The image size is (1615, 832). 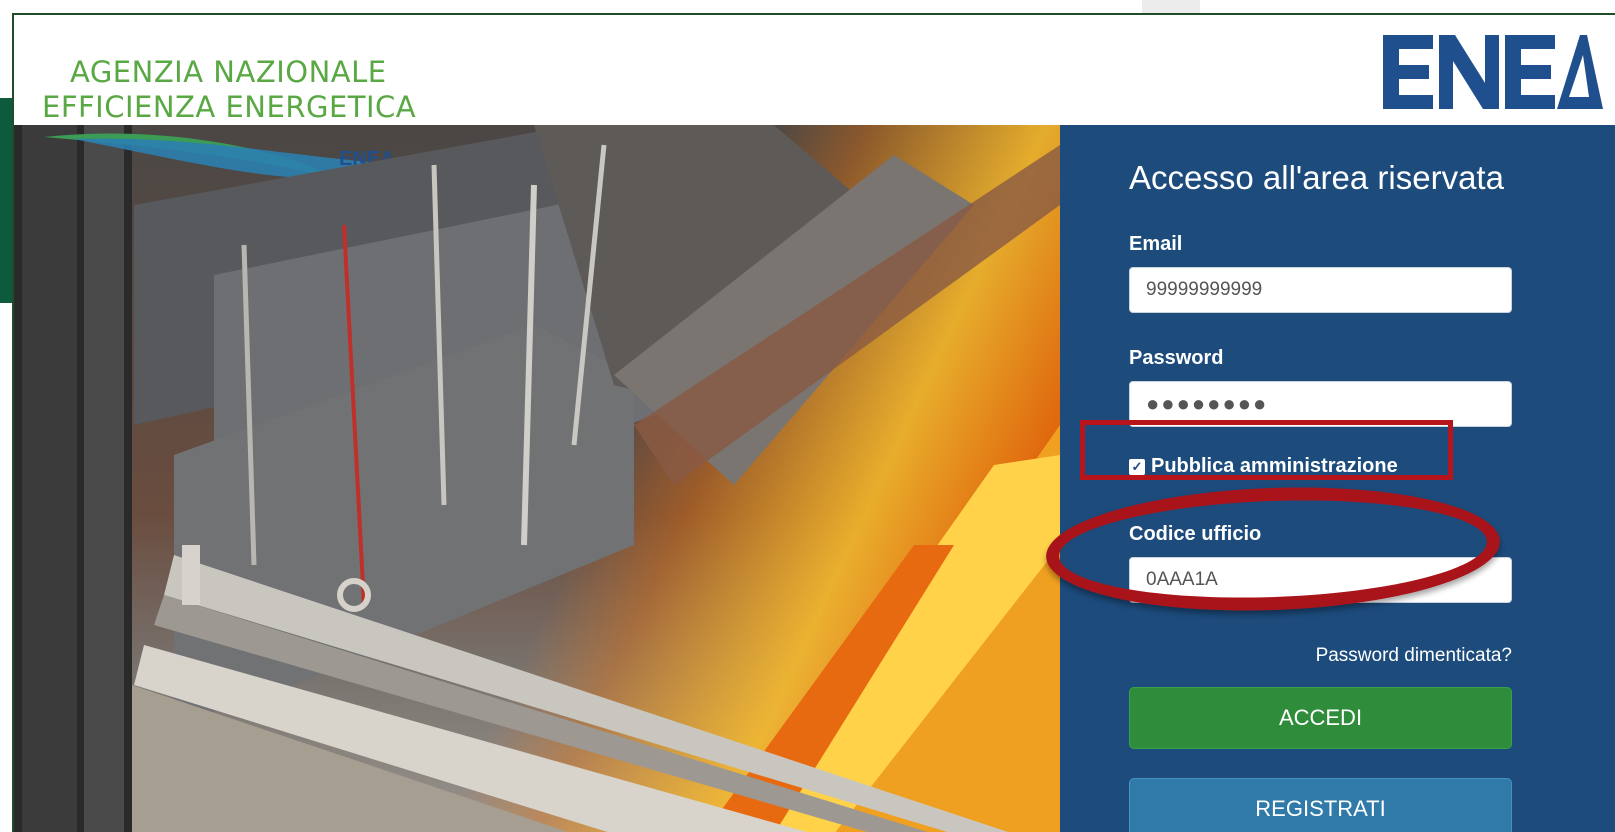 What do you see at coordinates (814, 70) in the screenshot?
I see `site-header: AGENZIA NAZIONALE EFFICIENZA ENERGETICA` at bounding box center [814, 70].